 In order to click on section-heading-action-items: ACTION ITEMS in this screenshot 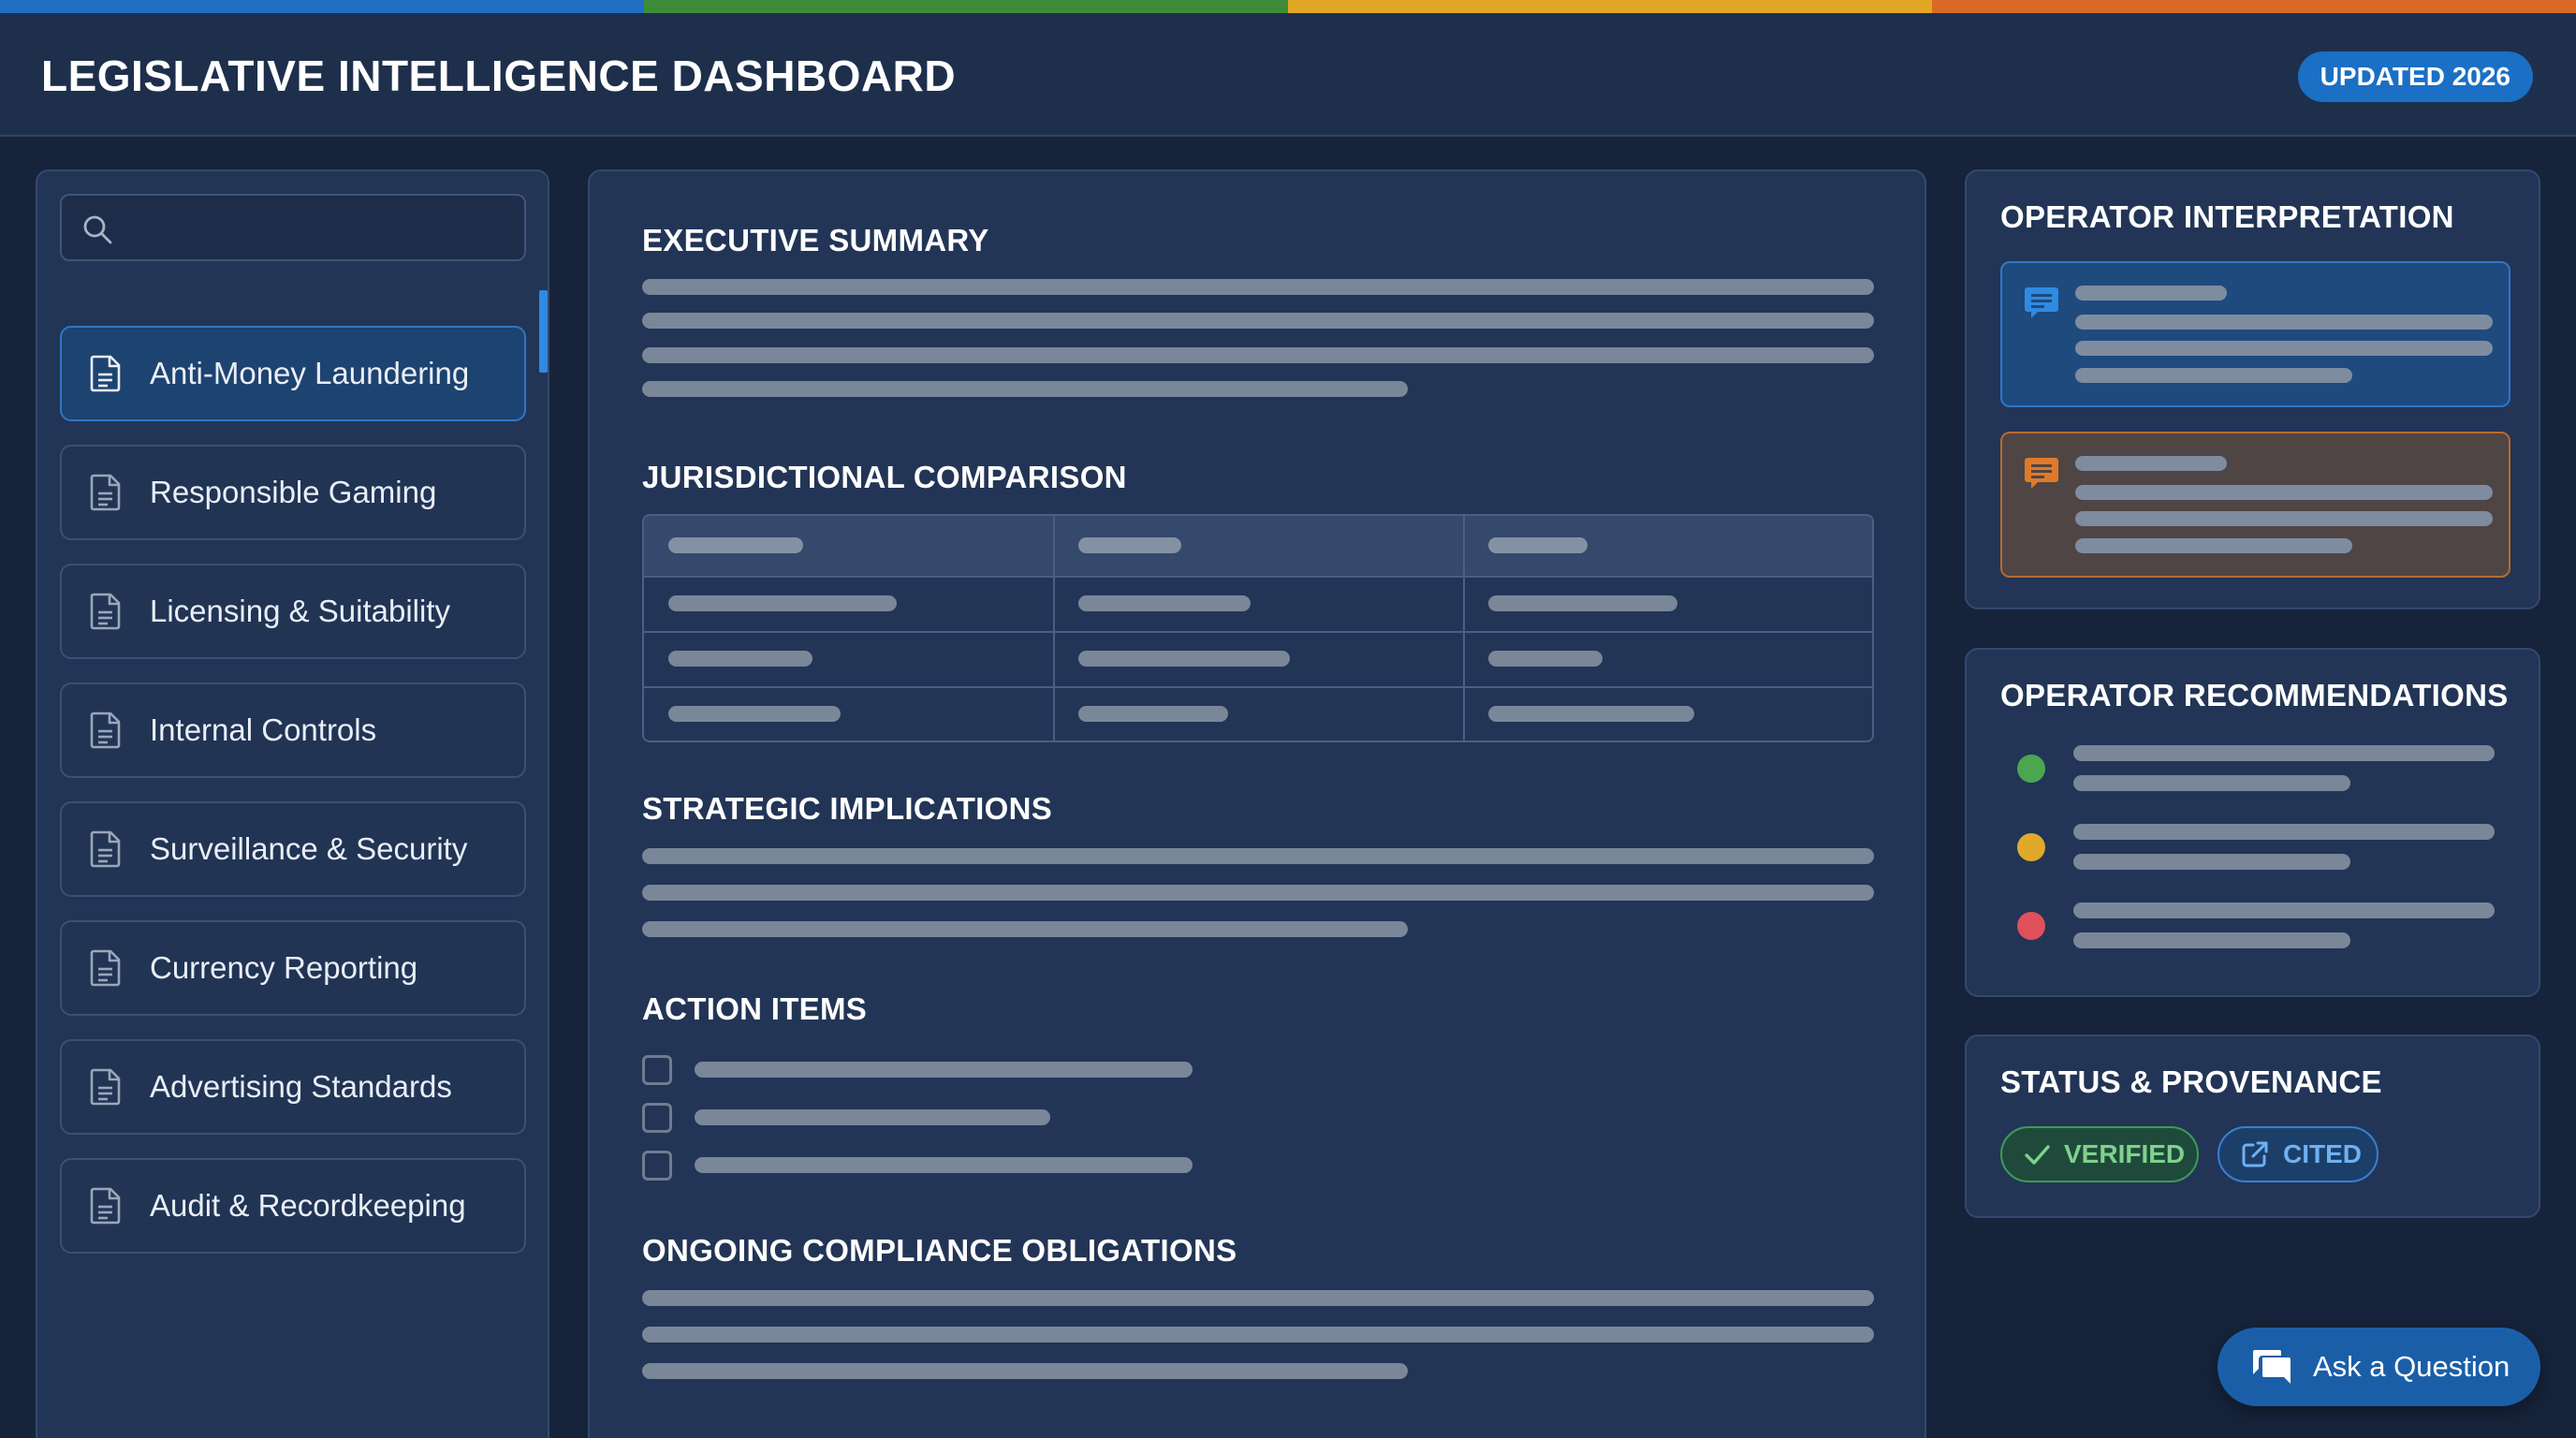, I will do `click(755, 1008)`.